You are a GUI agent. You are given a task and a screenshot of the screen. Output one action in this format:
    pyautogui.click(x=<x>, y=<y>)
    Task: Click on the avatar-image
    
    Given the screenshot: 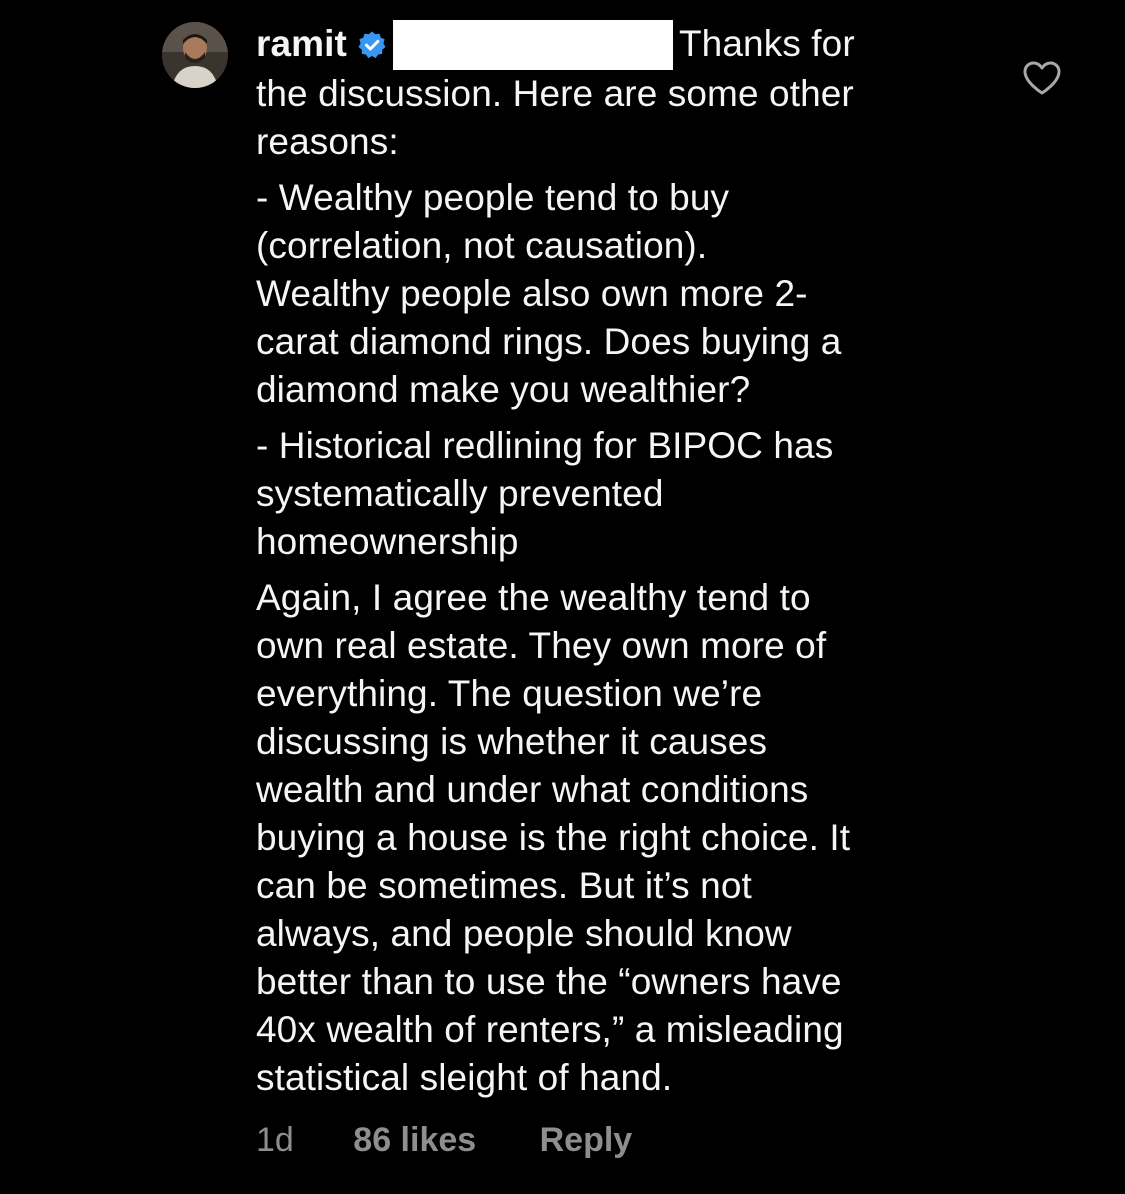 What is the action you would take?
    pyautogui.click(x=195, y=55)
    